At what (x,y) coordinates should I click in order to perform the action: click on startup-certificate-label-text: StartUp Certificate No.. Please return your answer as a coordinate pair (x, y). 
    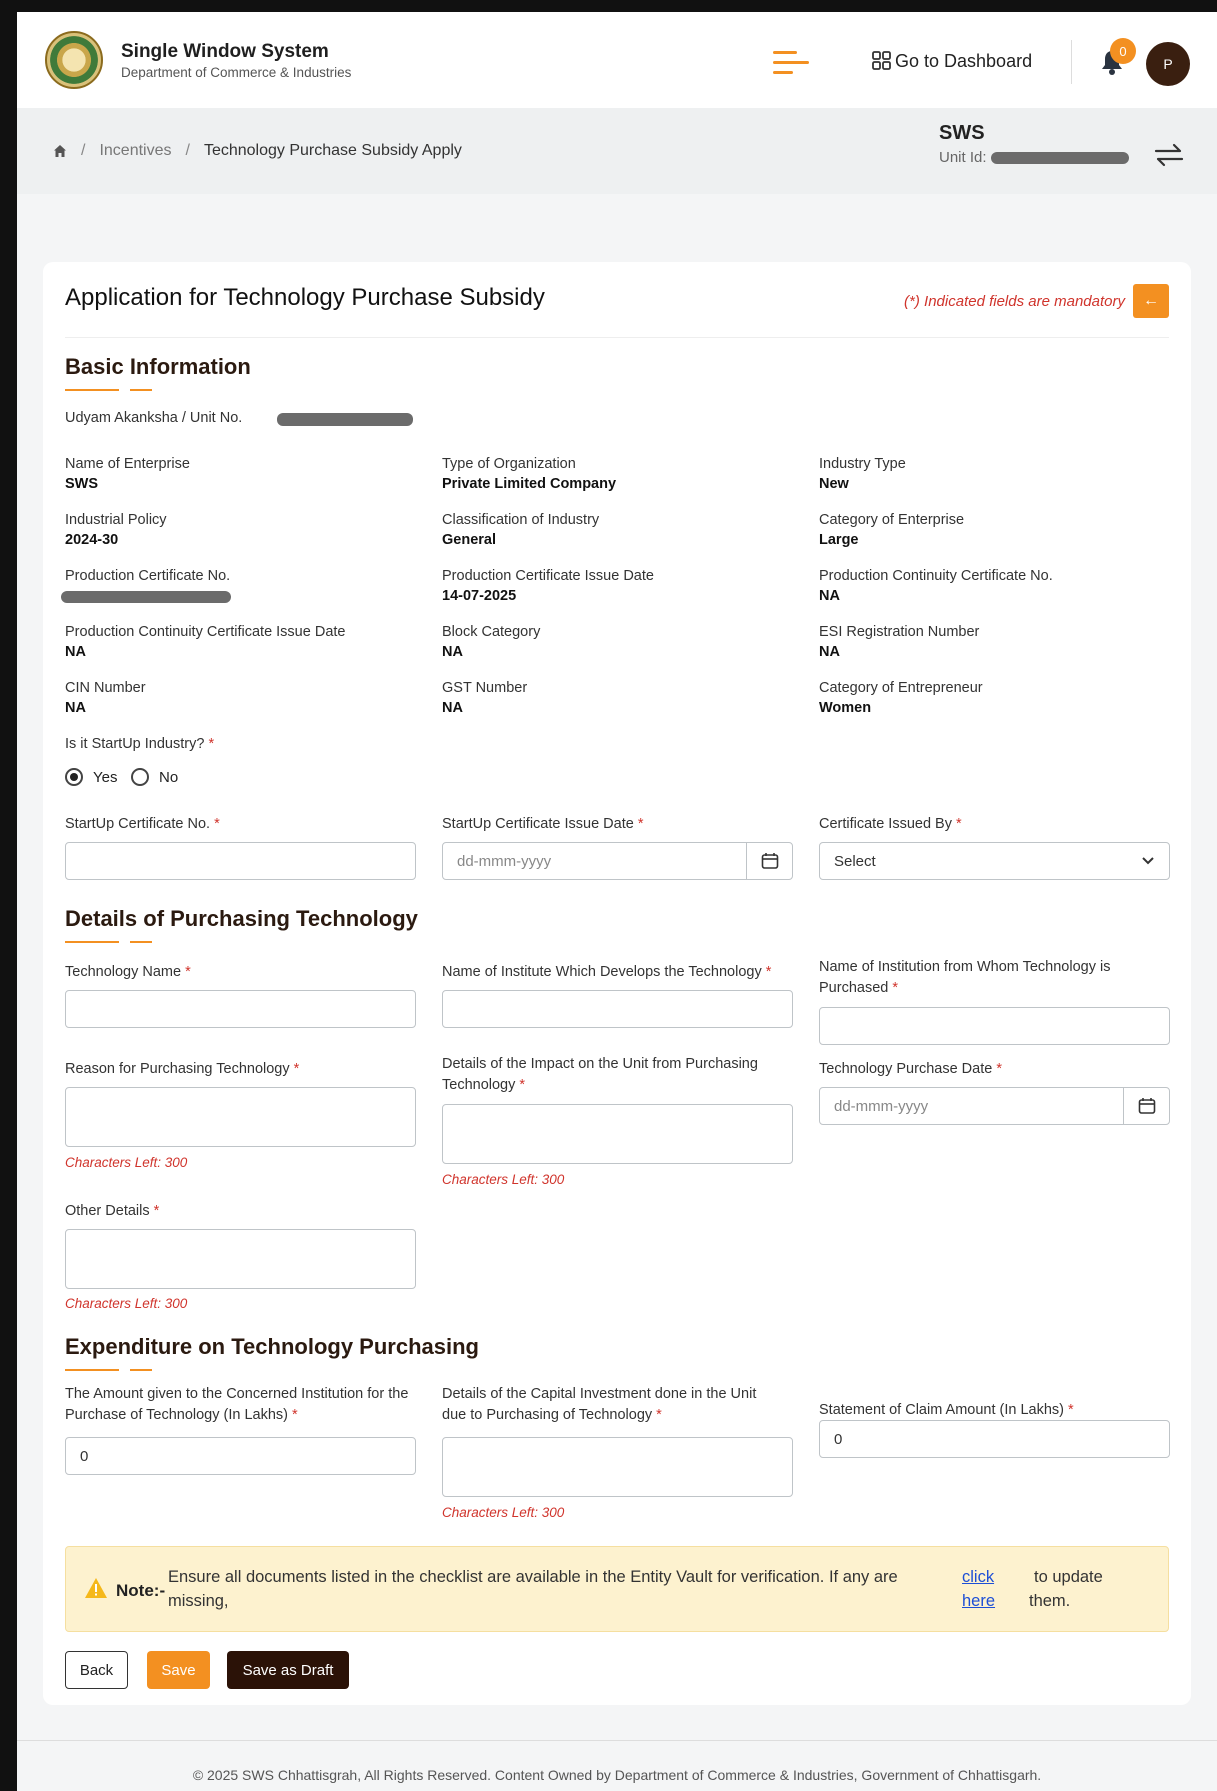
    Looking at the image, I should click on (138, 824).